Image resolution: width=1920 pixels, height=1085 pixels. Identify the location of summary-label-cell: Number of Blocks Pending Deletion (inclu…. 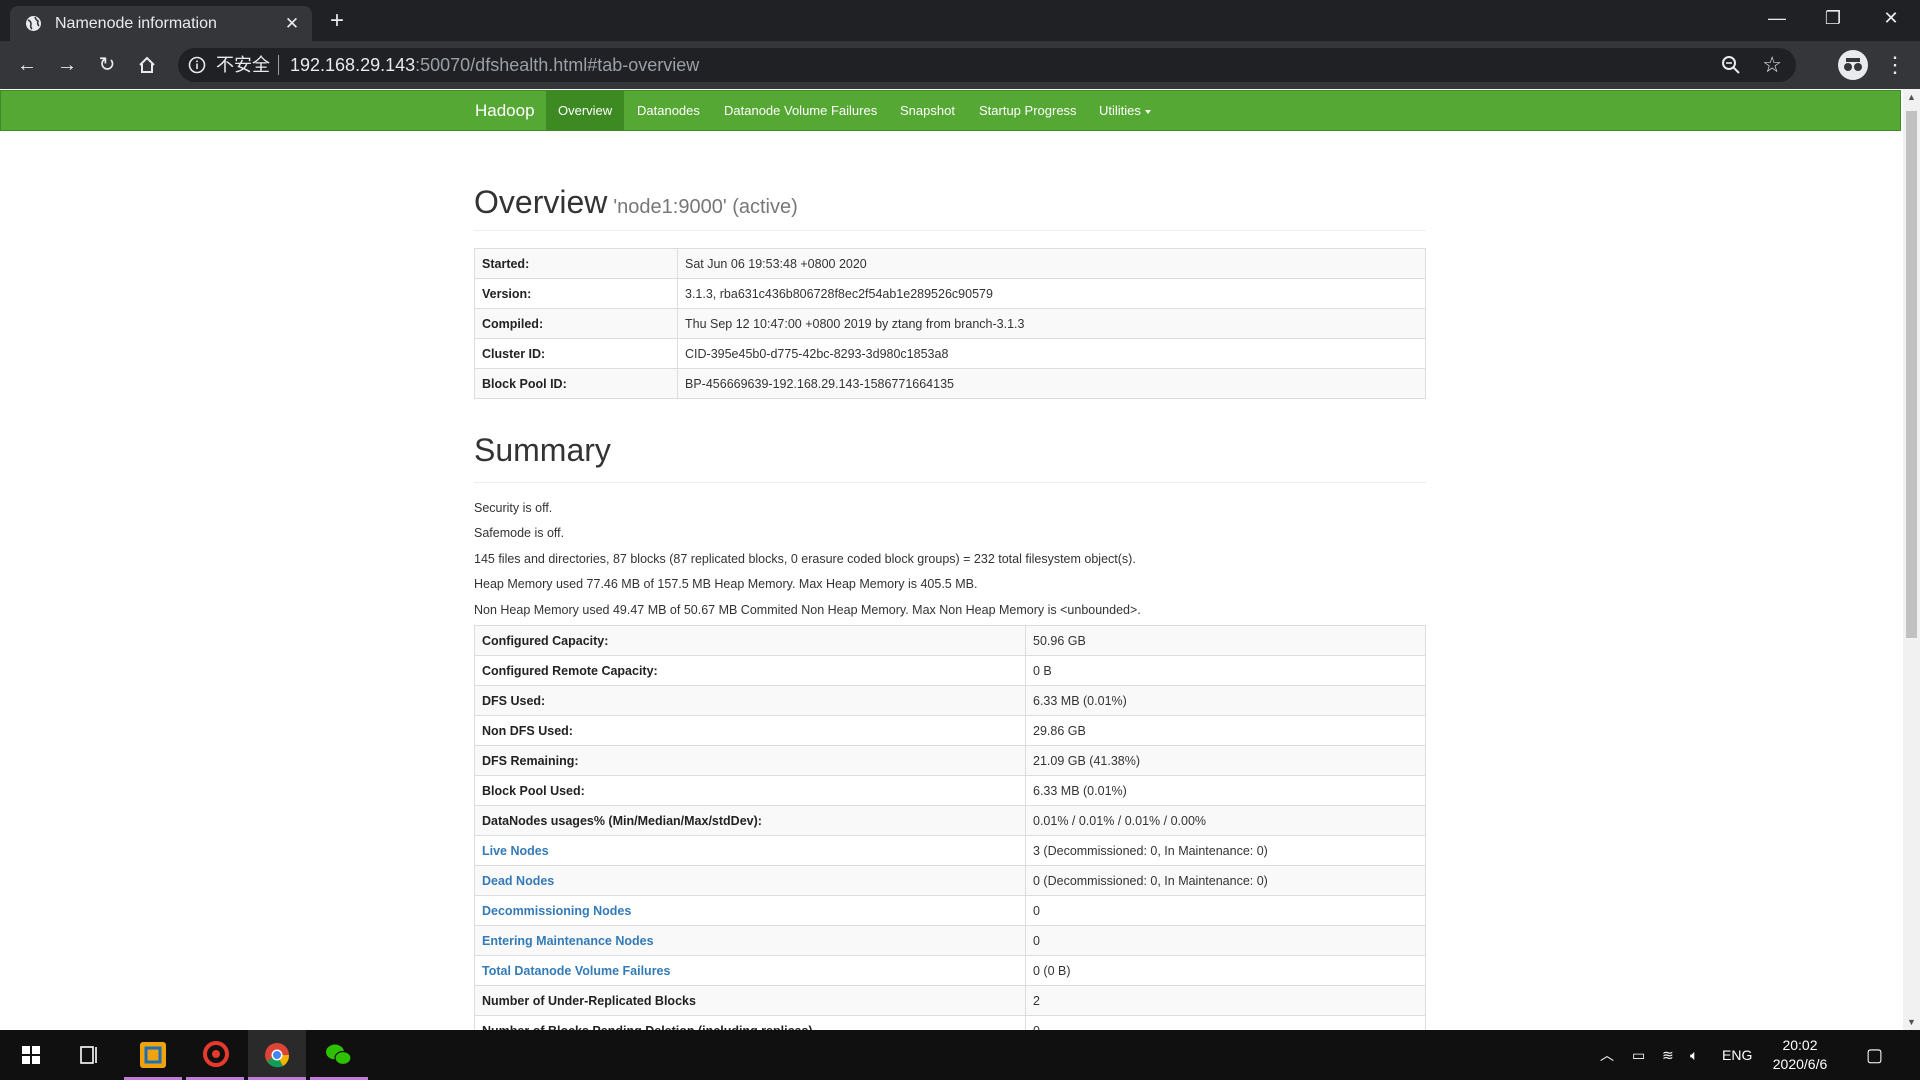
(750, 1022).